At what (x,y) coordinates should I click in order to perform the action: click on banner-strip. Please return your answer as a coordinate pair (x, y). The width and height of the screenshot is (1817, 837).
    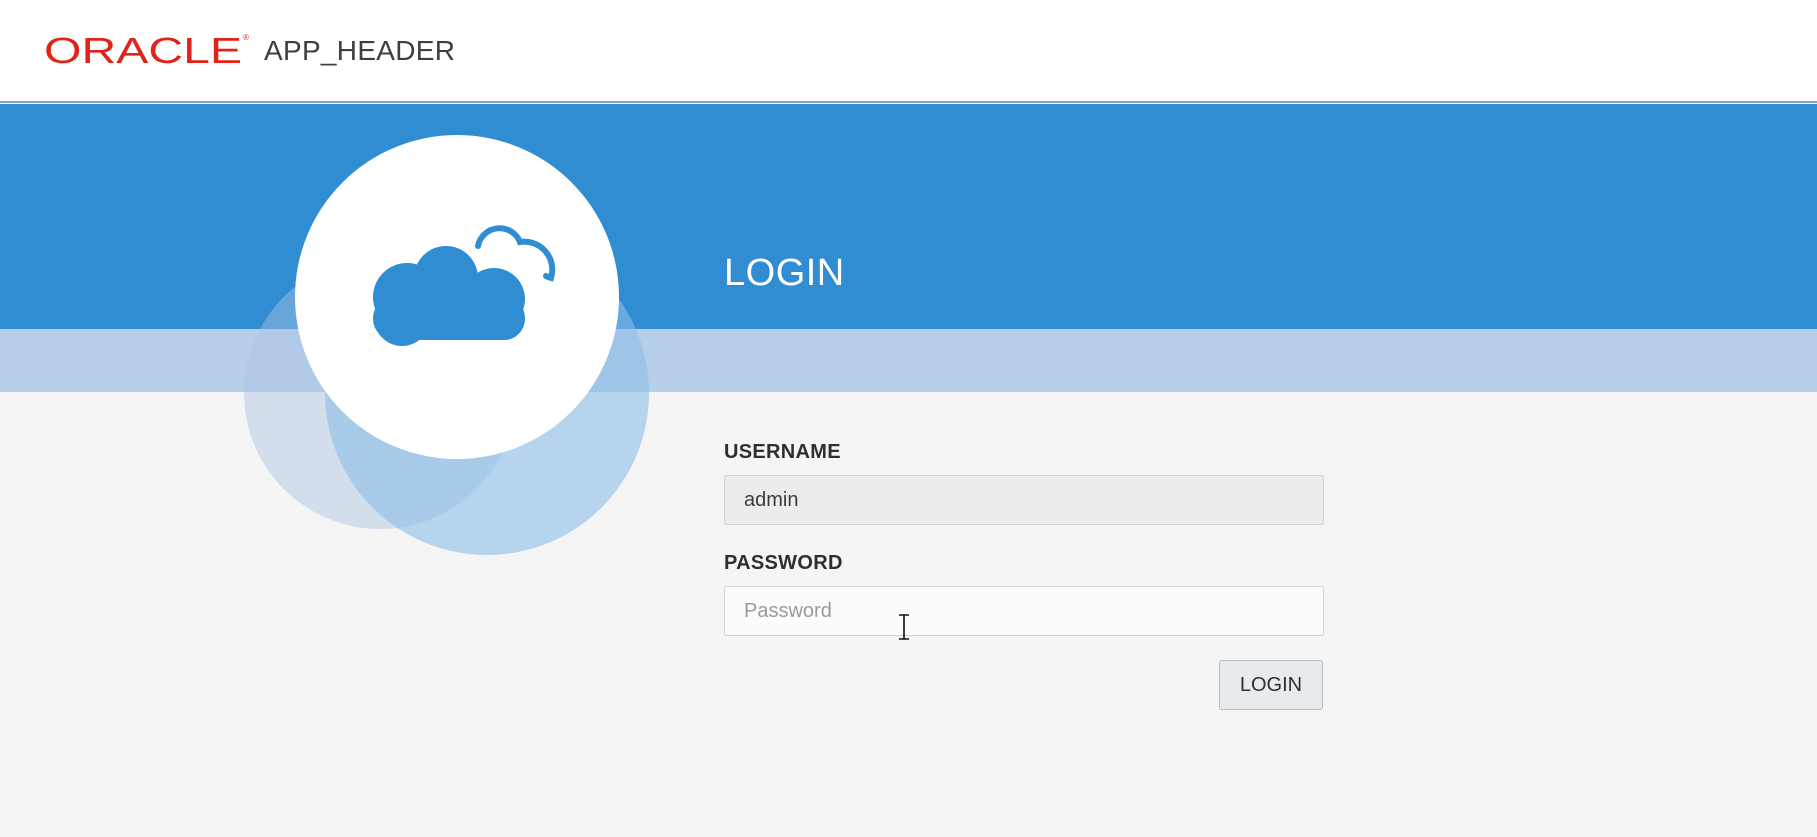
    Looking at the image, I should click on (908, 360).